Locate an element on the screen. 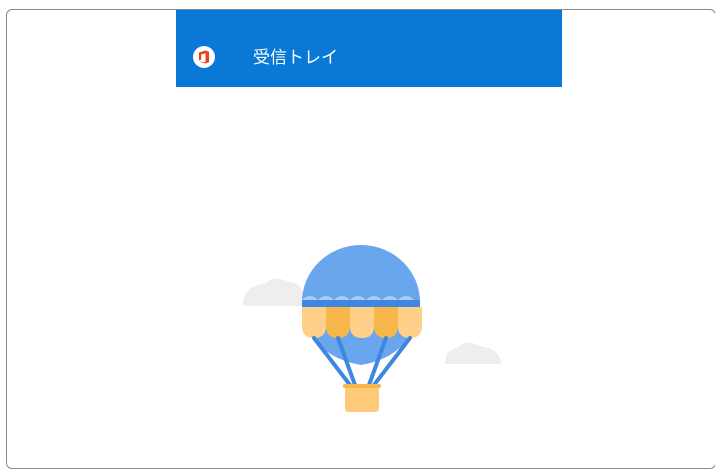 The height and width of the screenshot is (469, 715). balloon-basket is located at coordinates (362, 398).